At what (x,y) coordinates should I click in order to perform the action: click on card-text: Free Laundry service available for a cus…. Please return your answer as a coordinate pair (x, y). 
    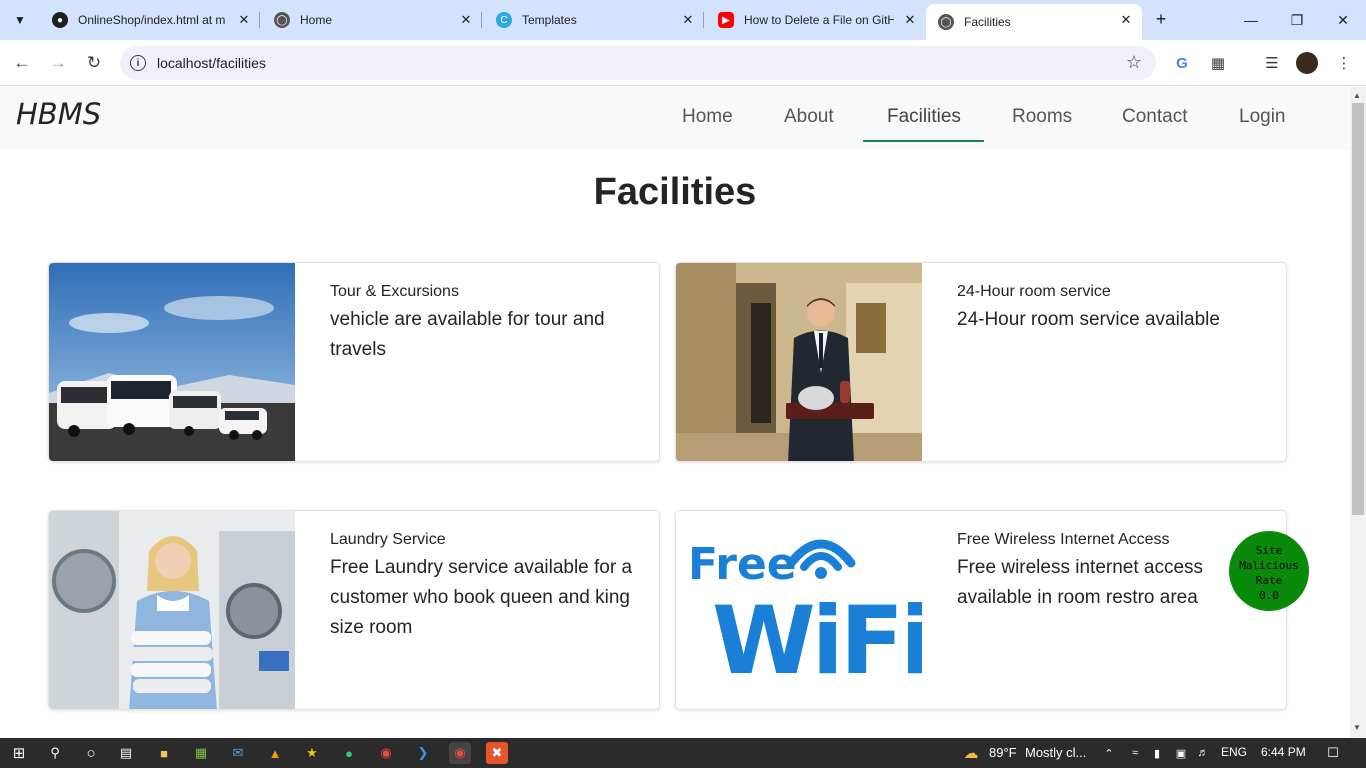
    Looking at the image, I should click on (481, 597).